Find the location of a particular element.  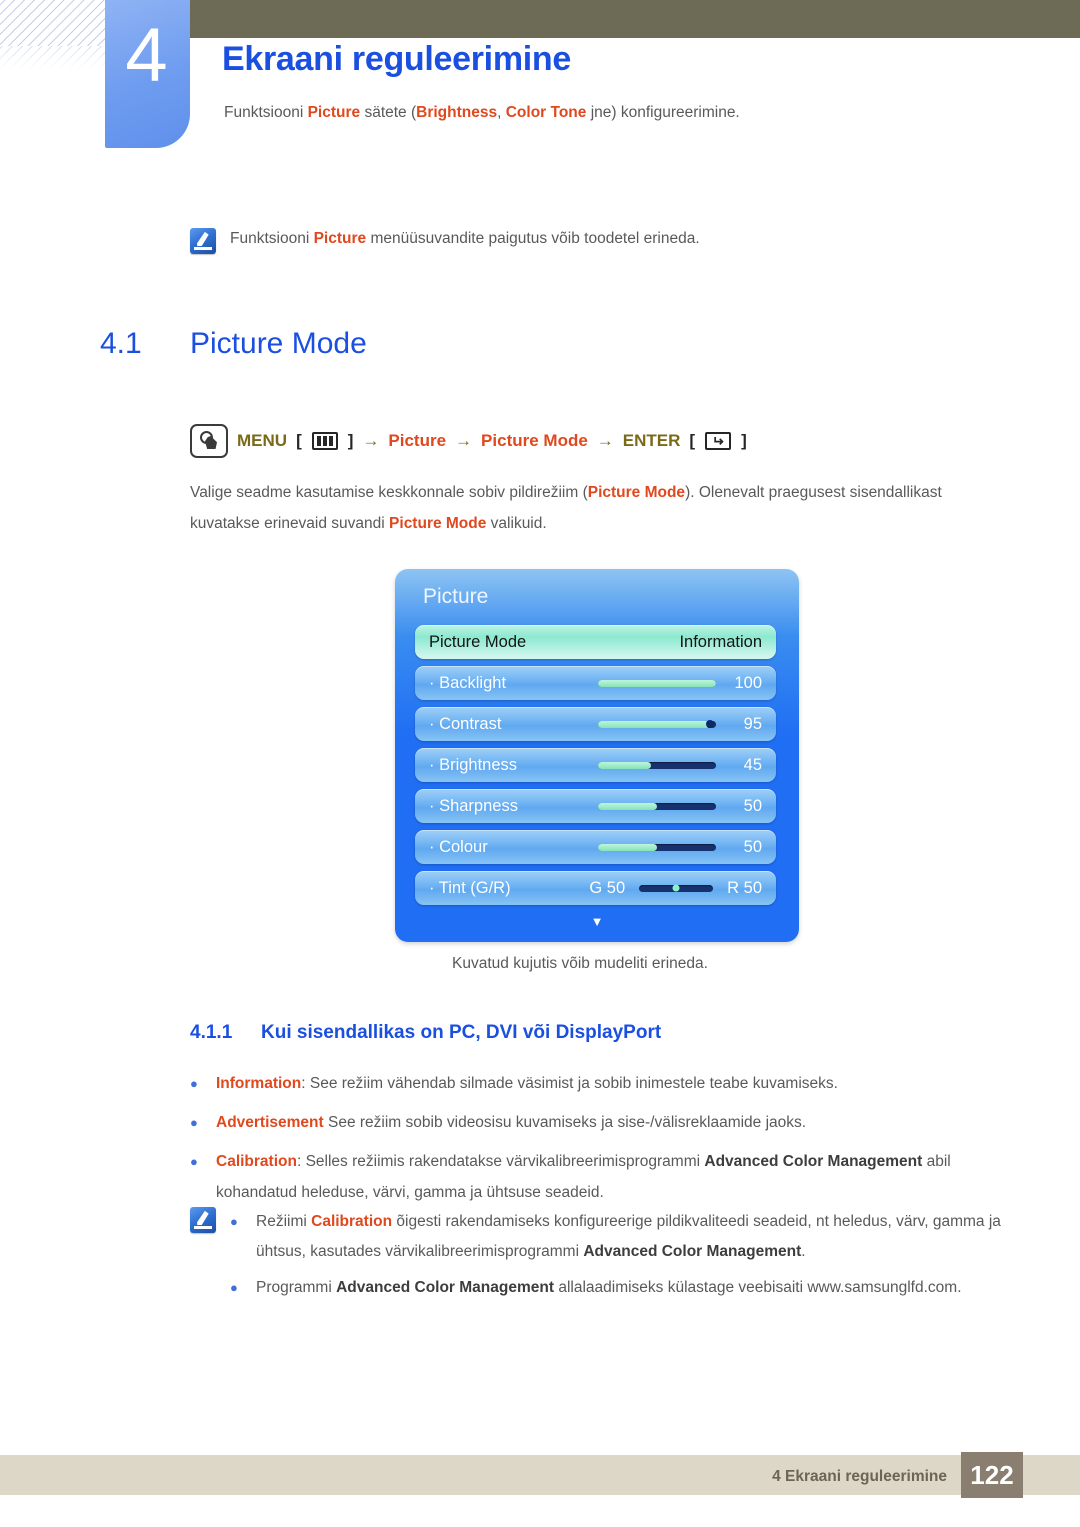

bracket-close-2: ] is located at coordinates (744, 440).